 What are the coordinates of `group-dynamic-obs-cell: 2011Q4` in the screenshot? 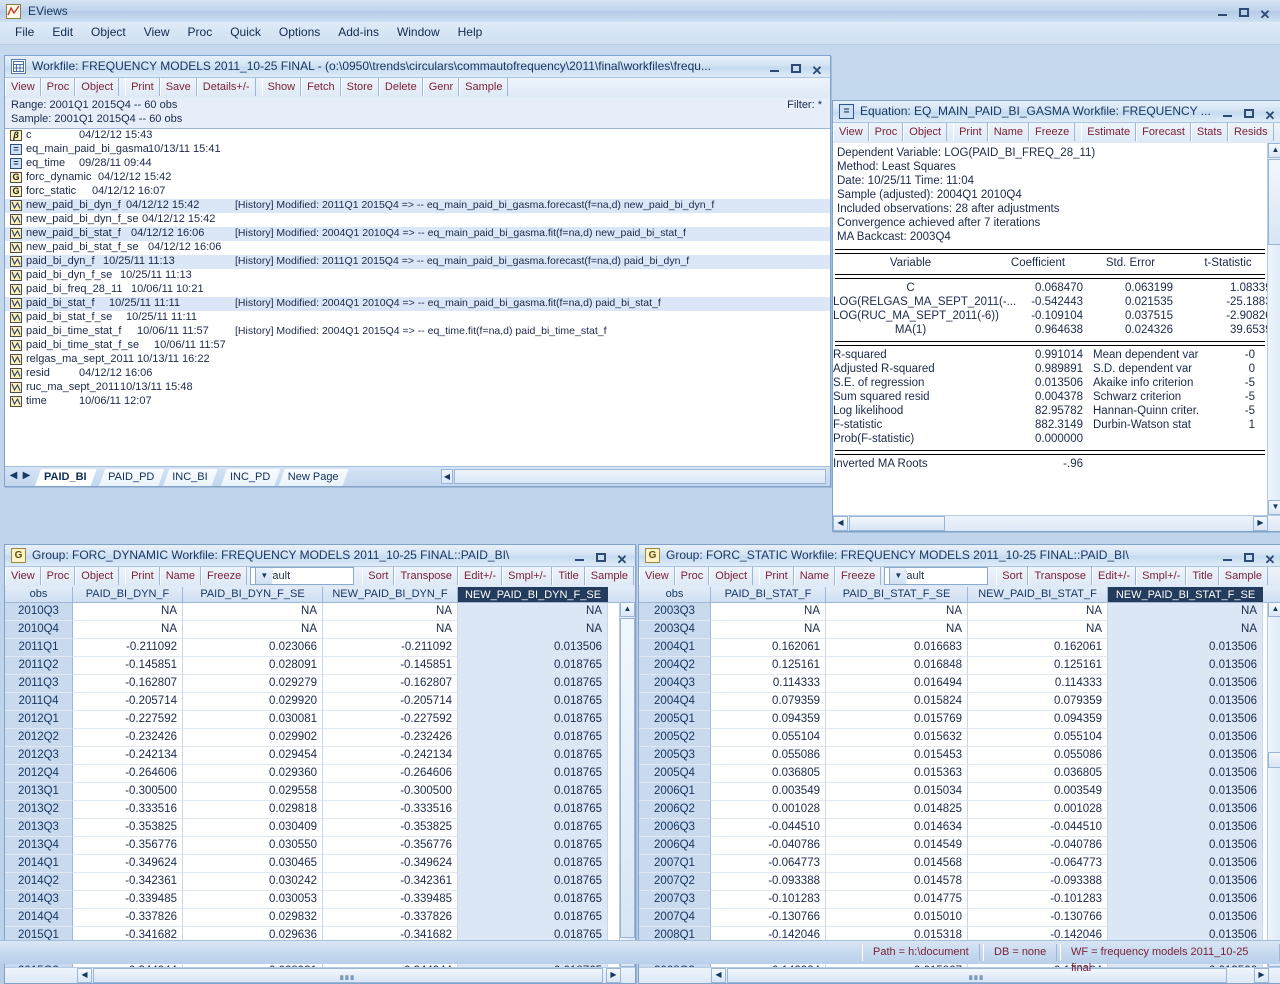 It's located at (39, 702).